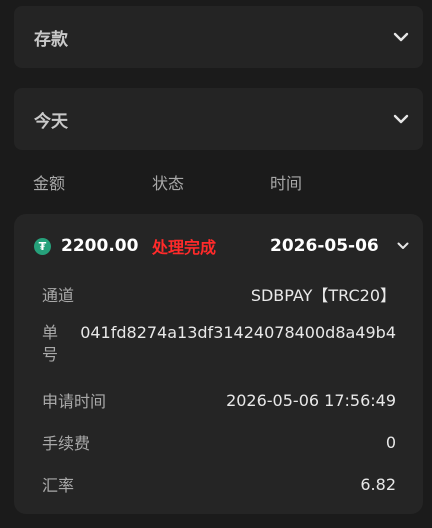 This screenshot has width=432, height=528. Describe the element at coordinates (74, 401) in the screenshot. I see `request-time-label: 申请时间` at that location.